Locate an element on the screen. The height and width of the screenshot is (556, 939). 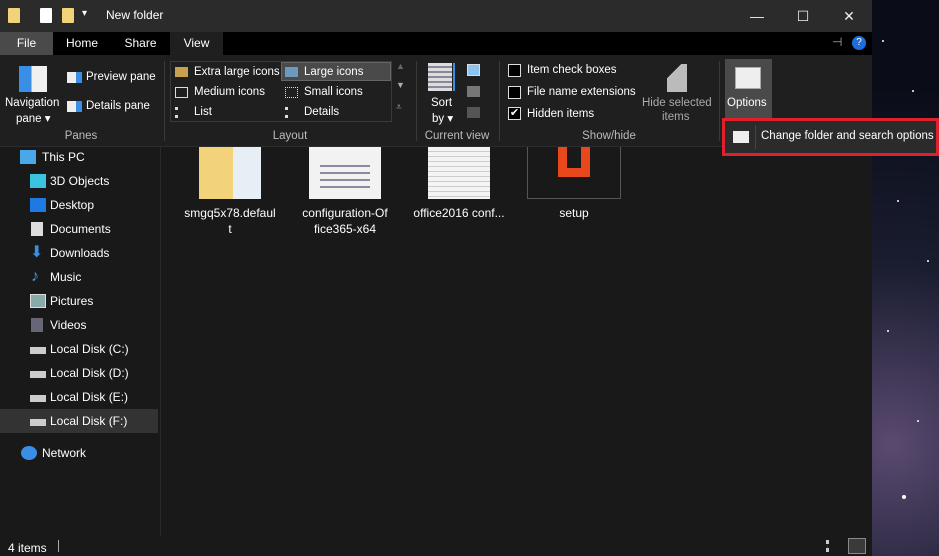
details-pane-button: Details pane is located at coordinates (118, 106).